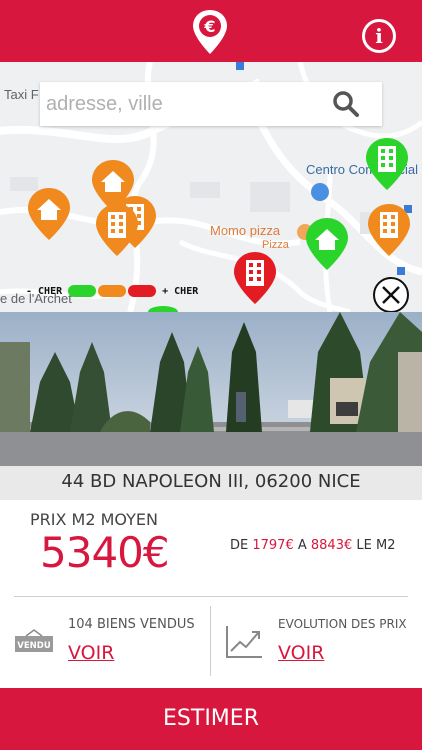  I want to click on sold-voir-link: VOIR, so click(91, 653).